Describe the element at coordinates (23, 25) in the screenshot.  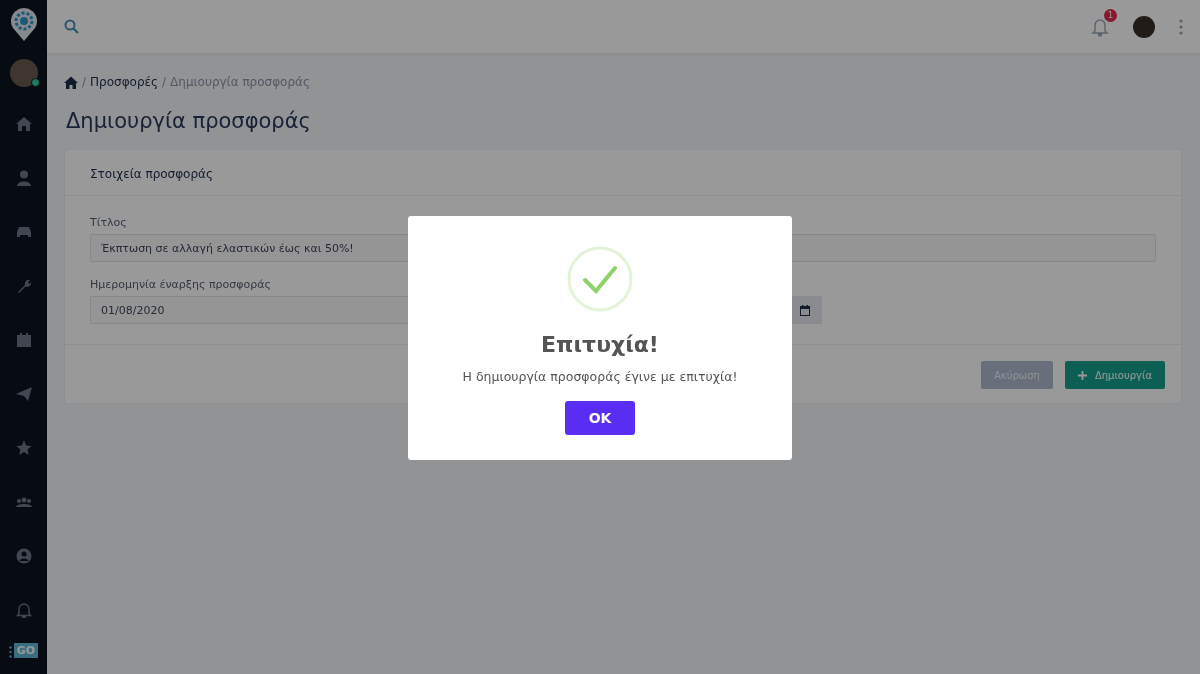
I see `logo-icon` at that location.